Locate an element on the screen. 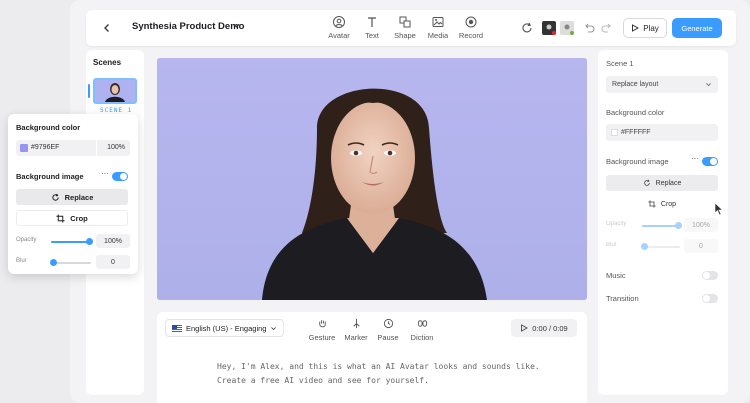 Image resolution: width=750 pixels, height=403 pixels. redo-icon is located at coordinates (607, 28).